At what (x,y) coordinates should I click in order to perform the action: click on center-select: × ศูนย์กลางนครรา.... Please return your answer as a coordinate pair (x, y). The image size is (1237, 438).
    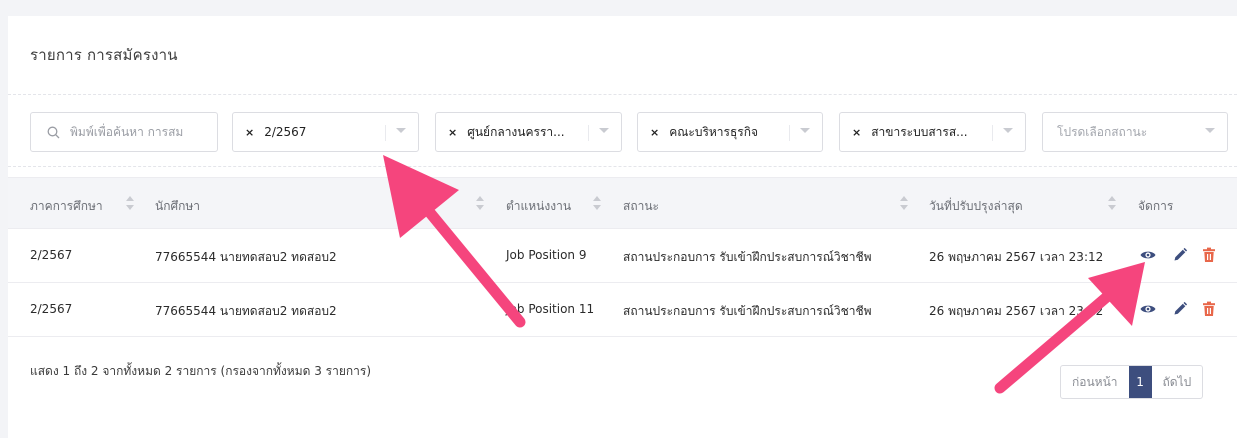
    Looking at the image, I should click on (528, 132).